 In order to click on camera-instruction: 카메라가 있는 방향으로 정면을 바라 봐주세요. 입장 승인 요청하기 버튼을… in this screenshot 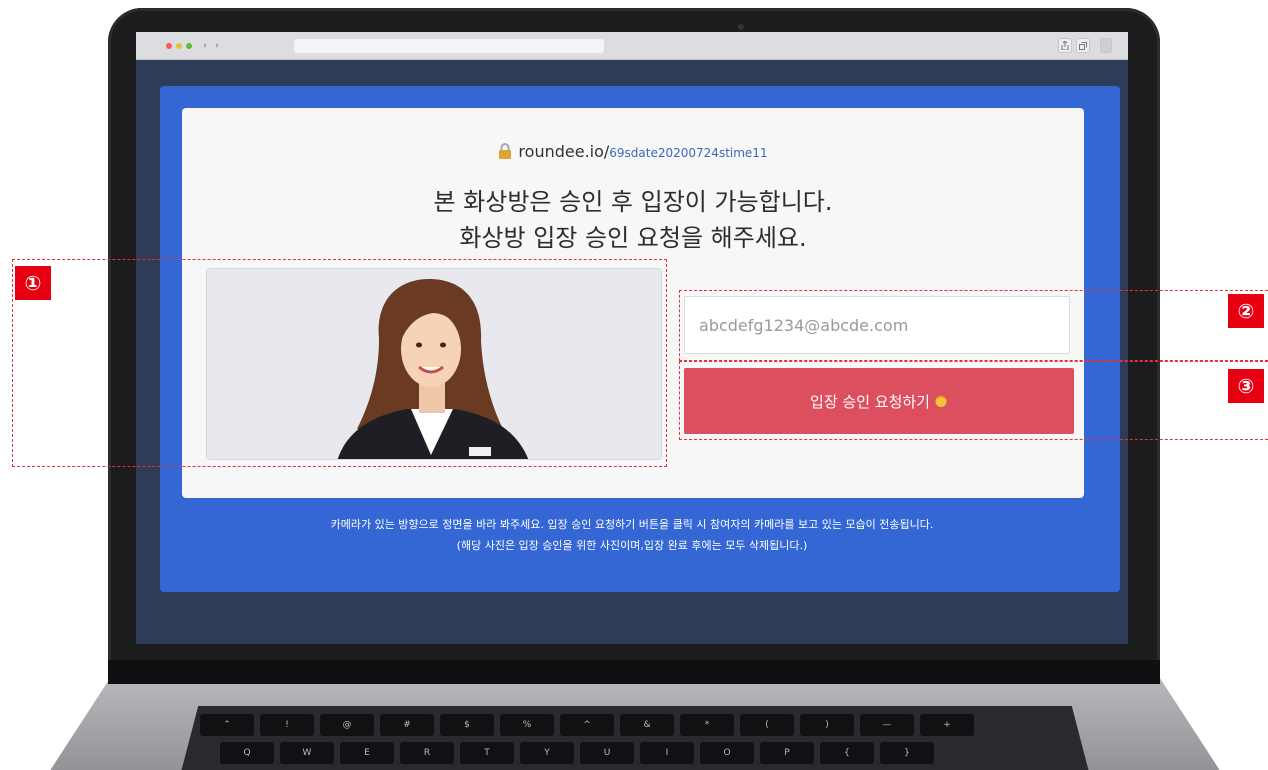, I will do `click(632, 524)`.